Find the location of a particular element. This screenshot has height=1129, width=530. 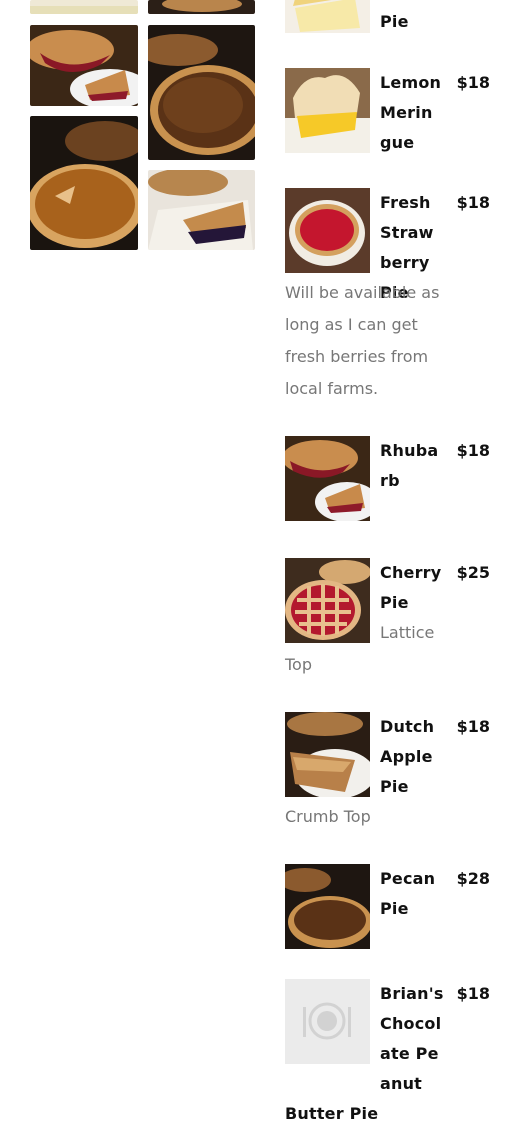

gallery-photo-top is located at coordinates (201, 7).